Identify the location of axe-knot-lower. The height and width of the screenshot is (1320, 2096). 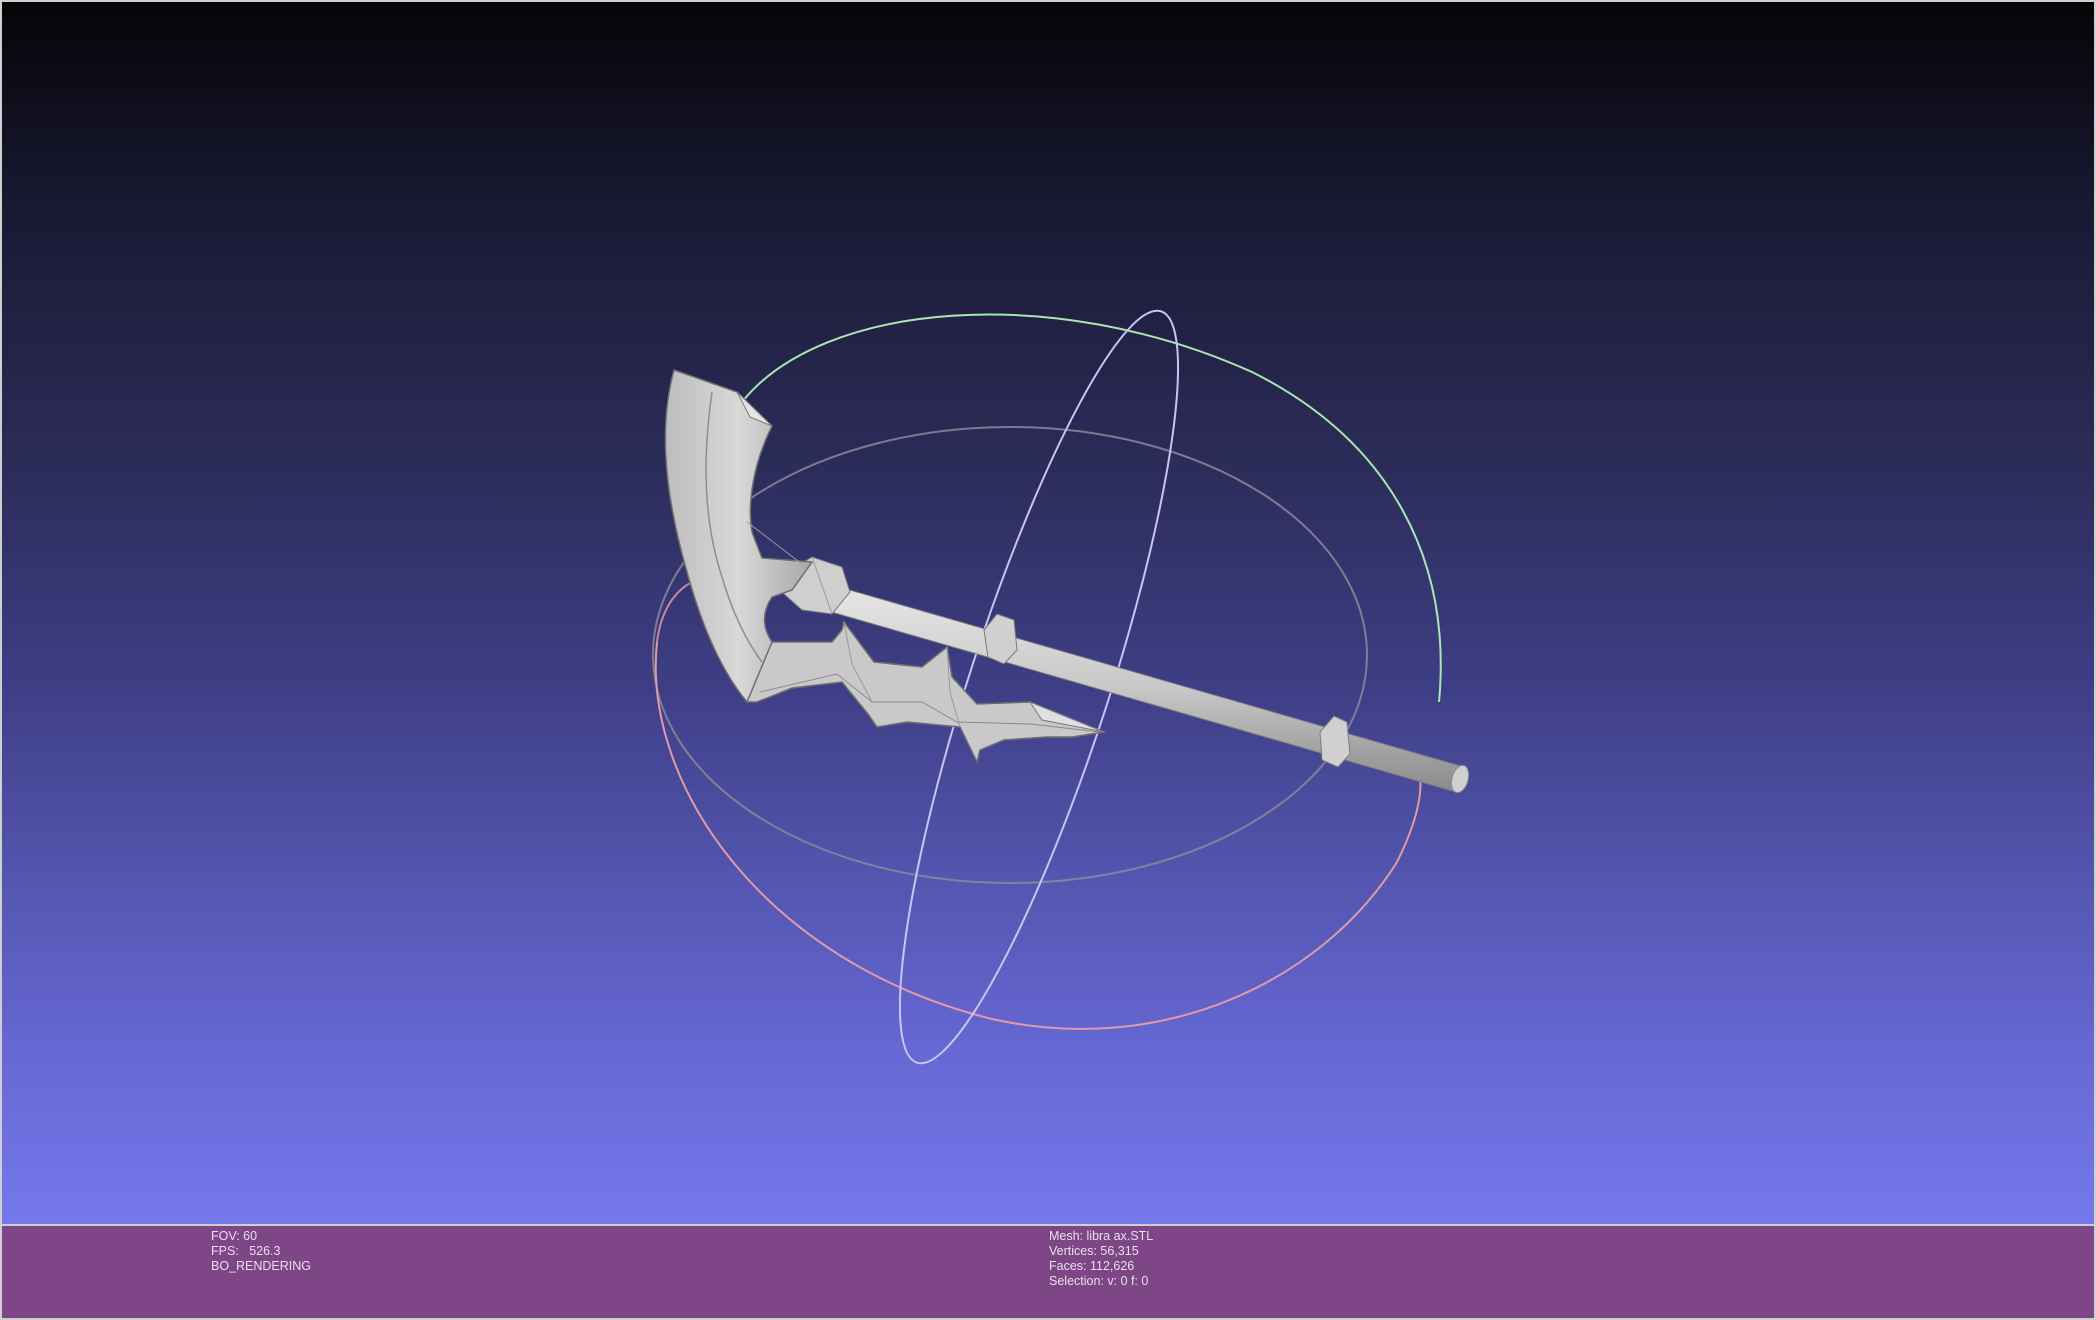
(1335, 741).